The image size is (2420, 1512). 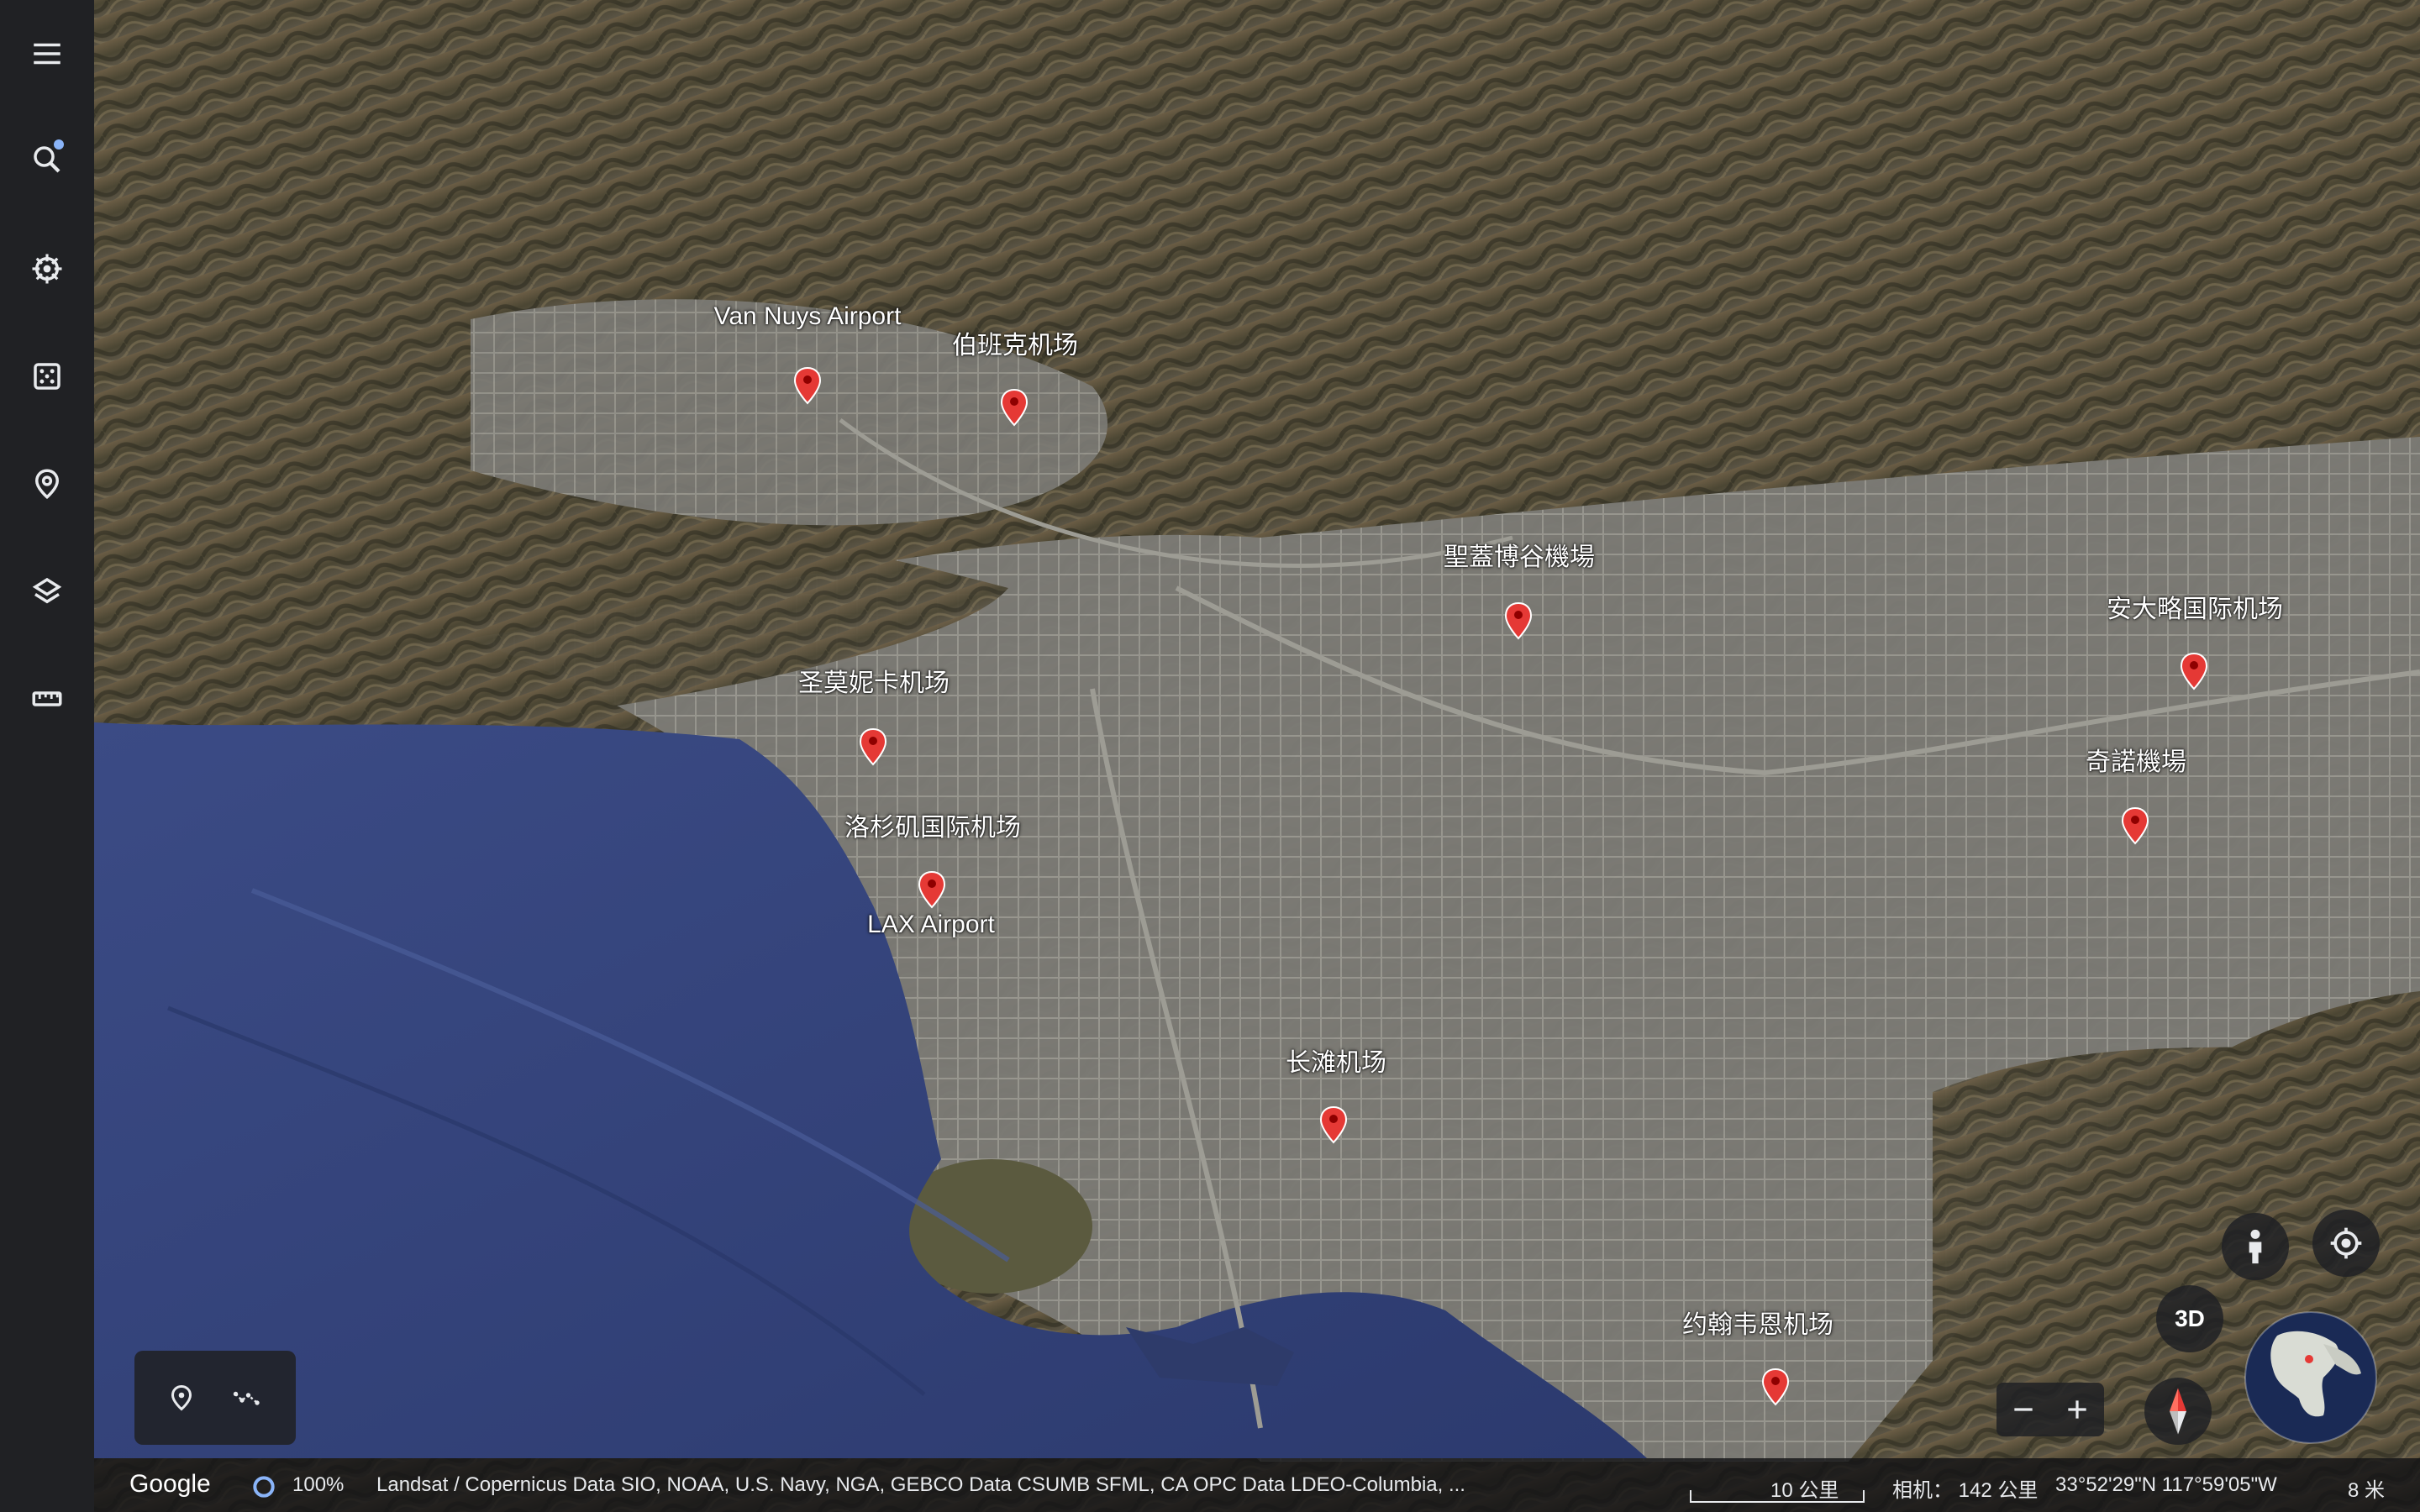 I want to click on elevation: 8 米, so click(x=2367, y=1490).